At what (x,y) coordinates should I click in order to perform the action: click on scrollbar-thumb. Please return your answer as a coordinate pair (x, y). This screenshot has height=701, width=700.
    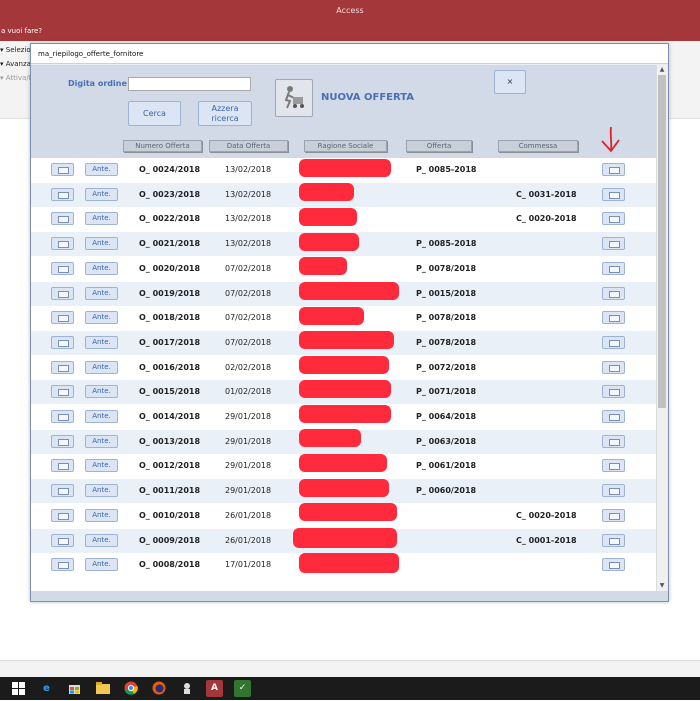
    Looking at the image, I should click on (662, 241).